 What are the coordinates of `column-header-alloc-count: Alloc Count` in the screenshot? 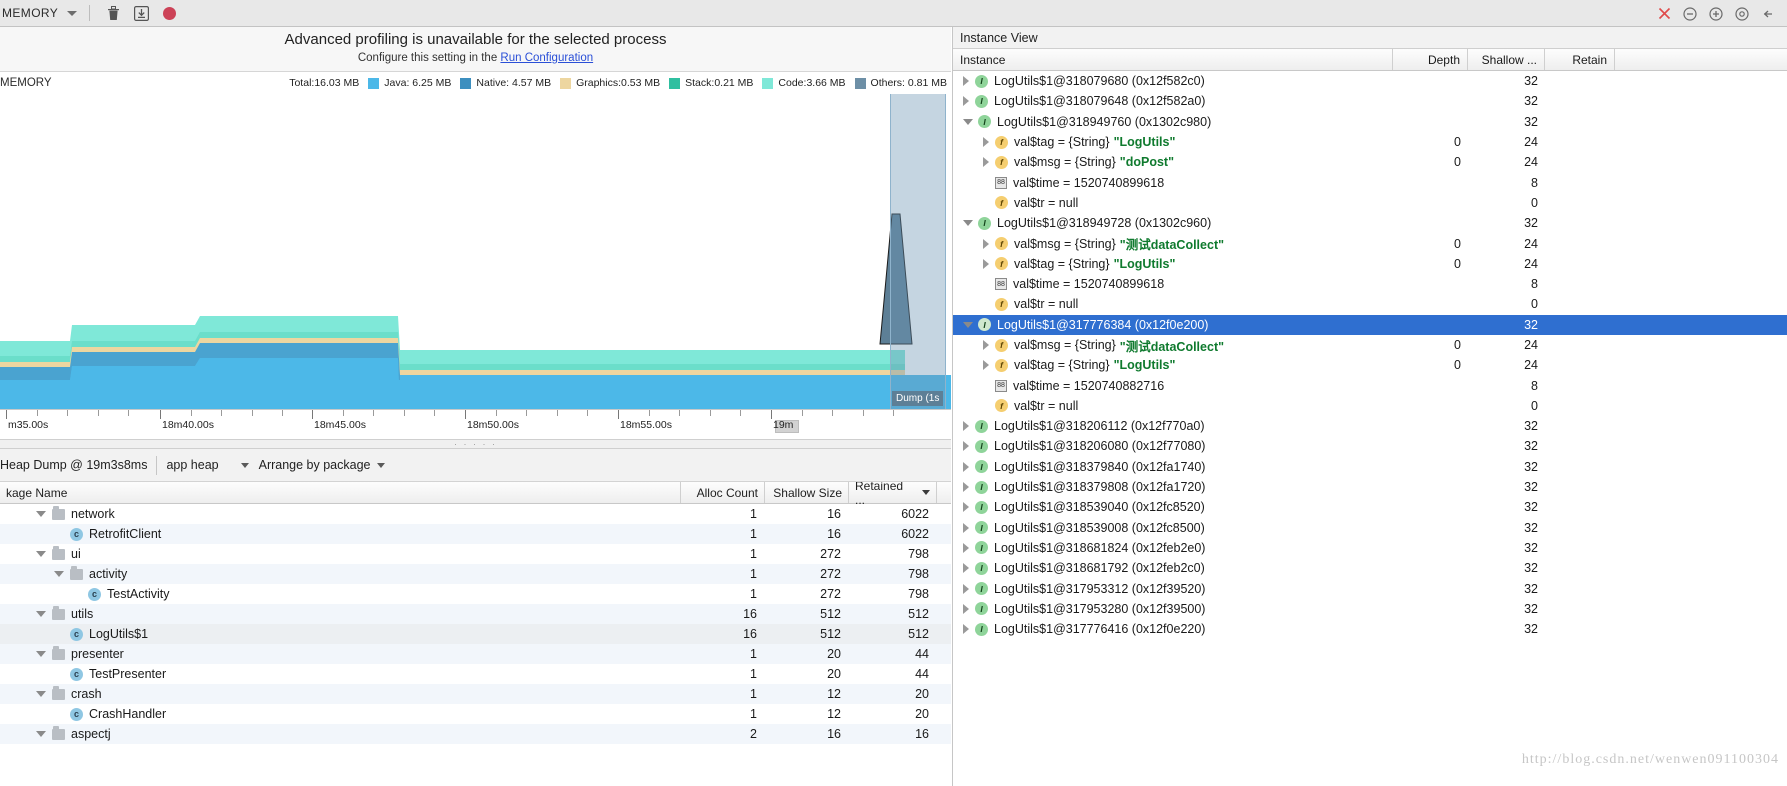 It's located at (723, 492).